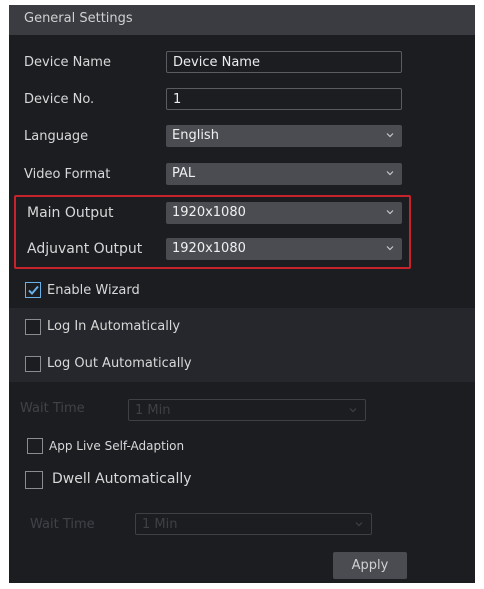  Describe the element at coordinates (247, 410) in the screenshot. I see `wait-time-select: 1 Min` at that location.